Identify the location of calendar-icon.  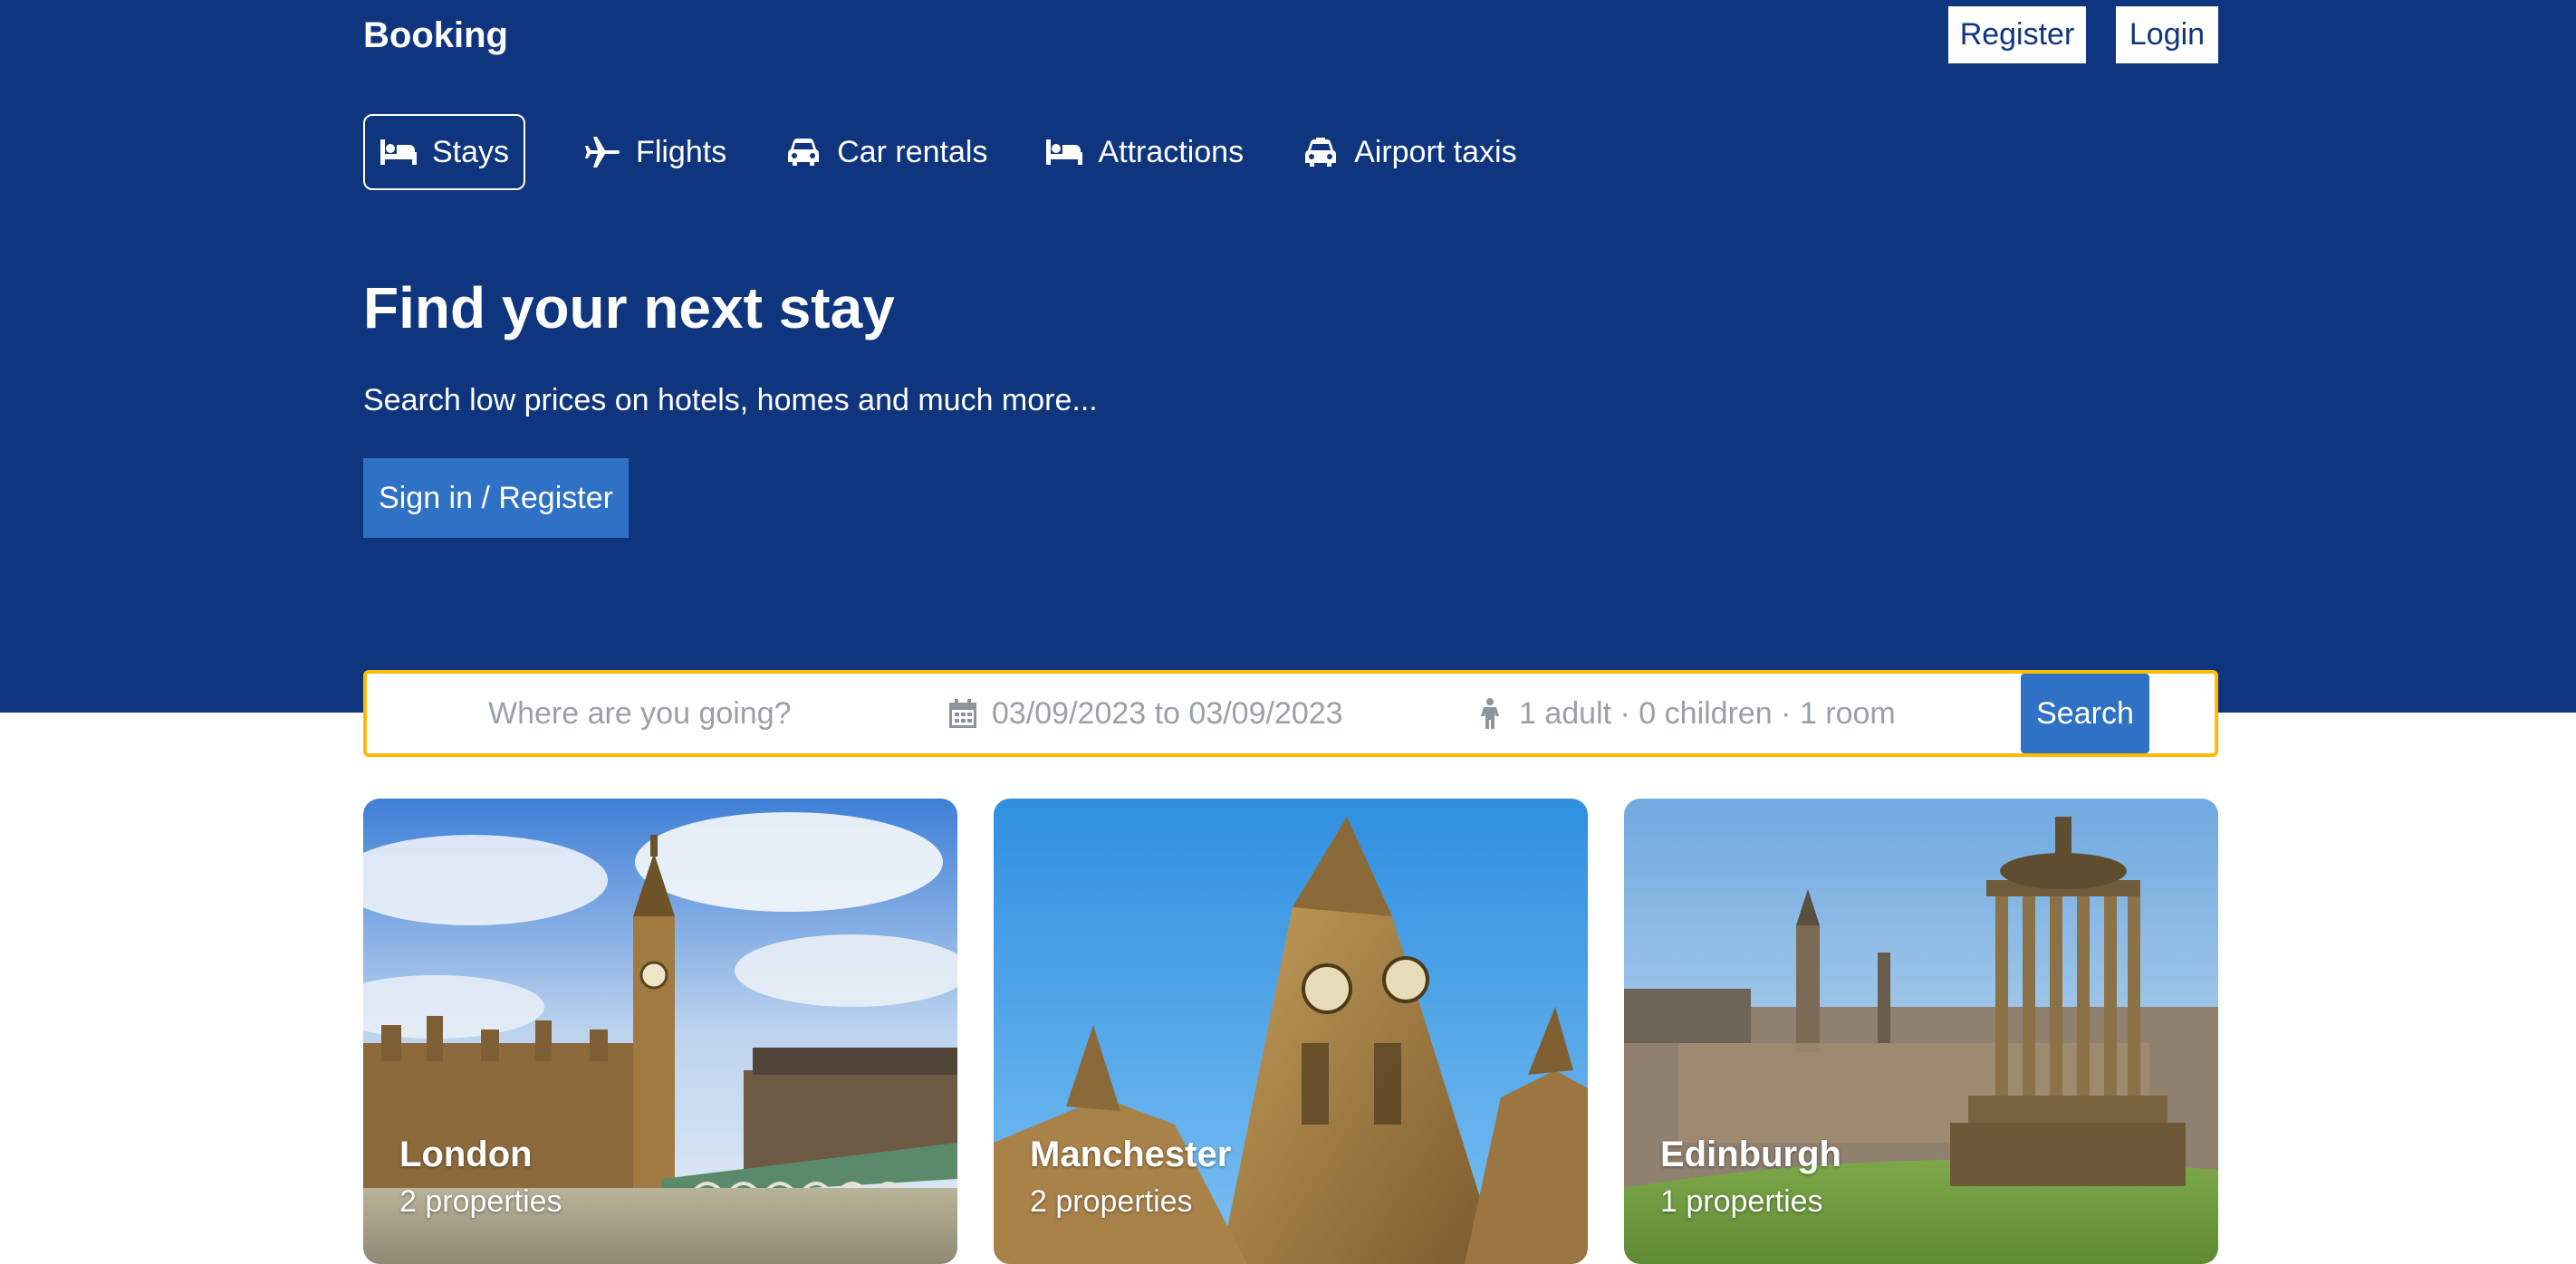
(963, 713).